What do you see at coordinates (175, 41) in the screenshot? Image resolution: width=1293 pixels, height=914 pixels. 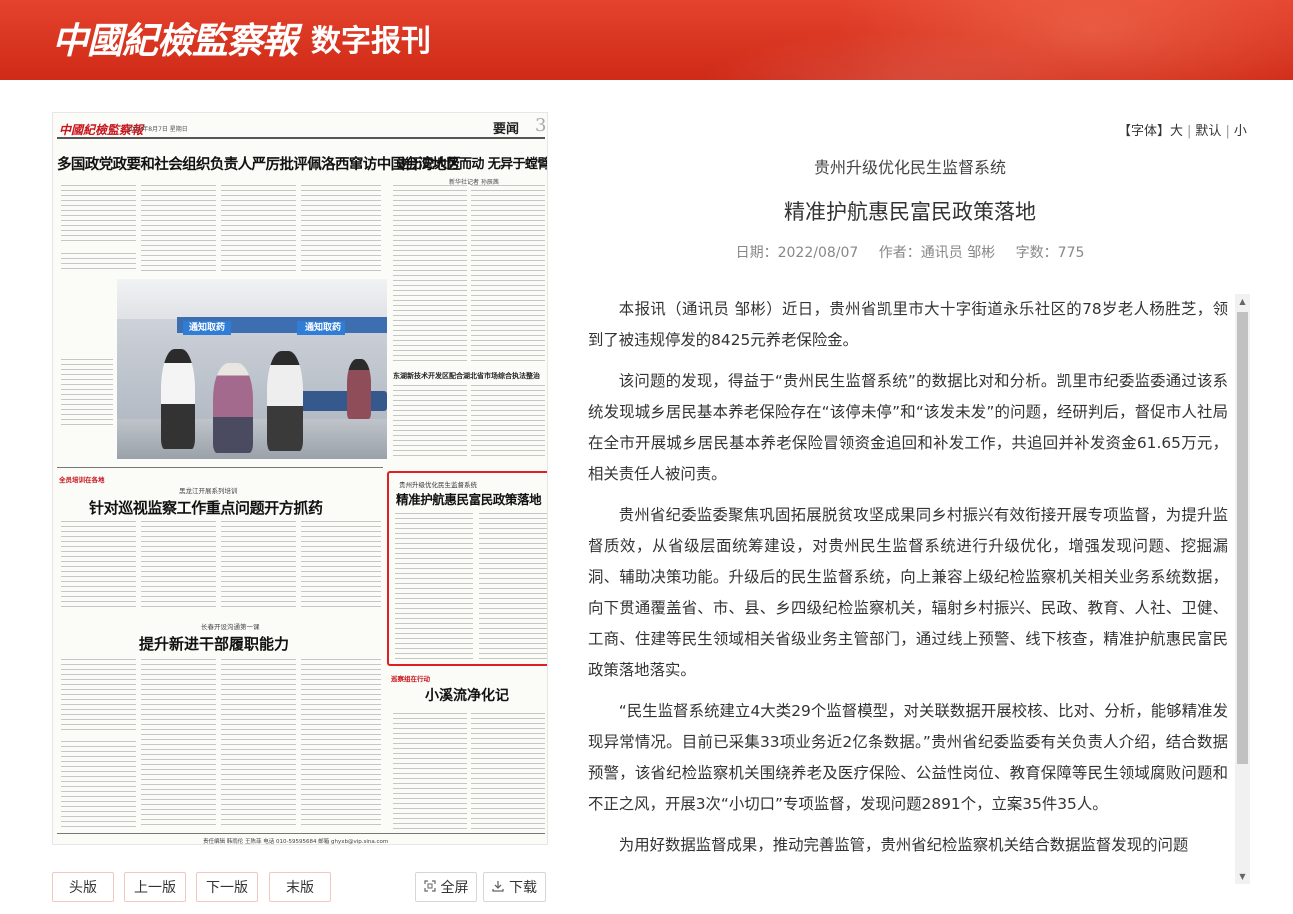 I see `logo-text: 中國紀檢監察報` at bounding box center [175, 41].